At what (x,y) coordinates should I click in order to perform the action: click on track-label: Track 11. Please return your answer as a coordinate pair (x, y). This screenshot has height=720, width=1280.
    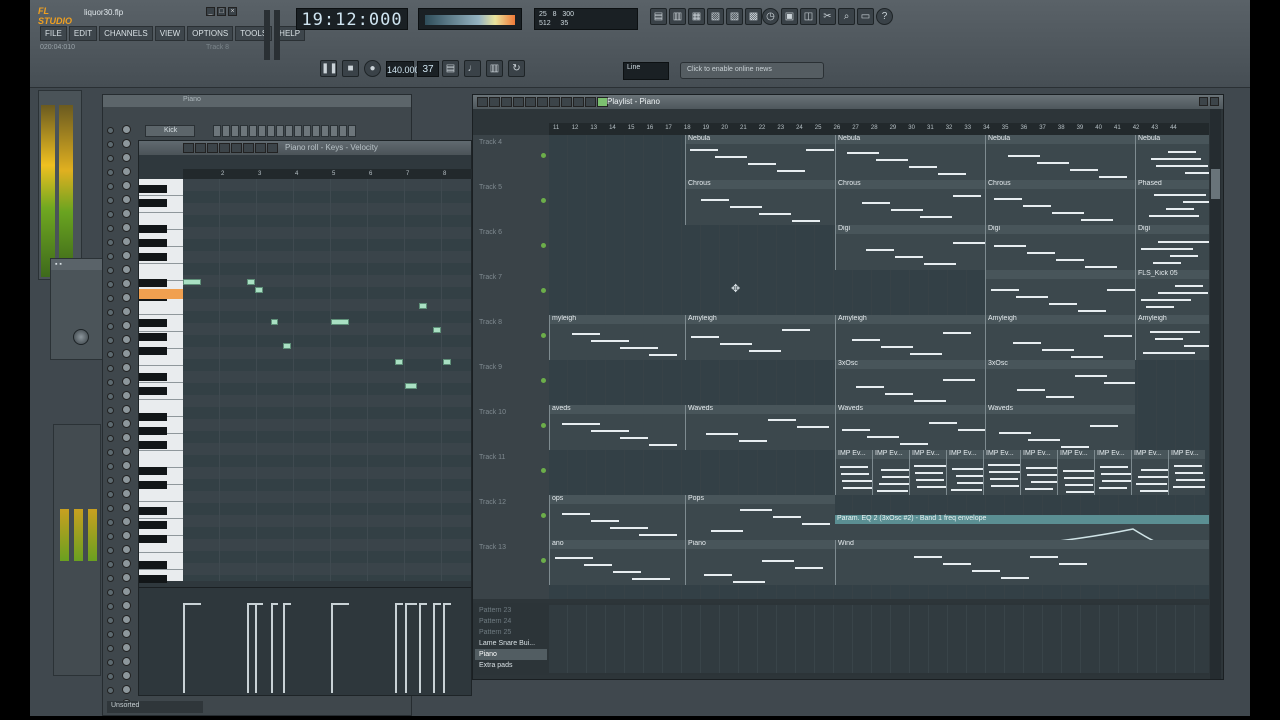
    Looking at the image, I should click on (512, 463).